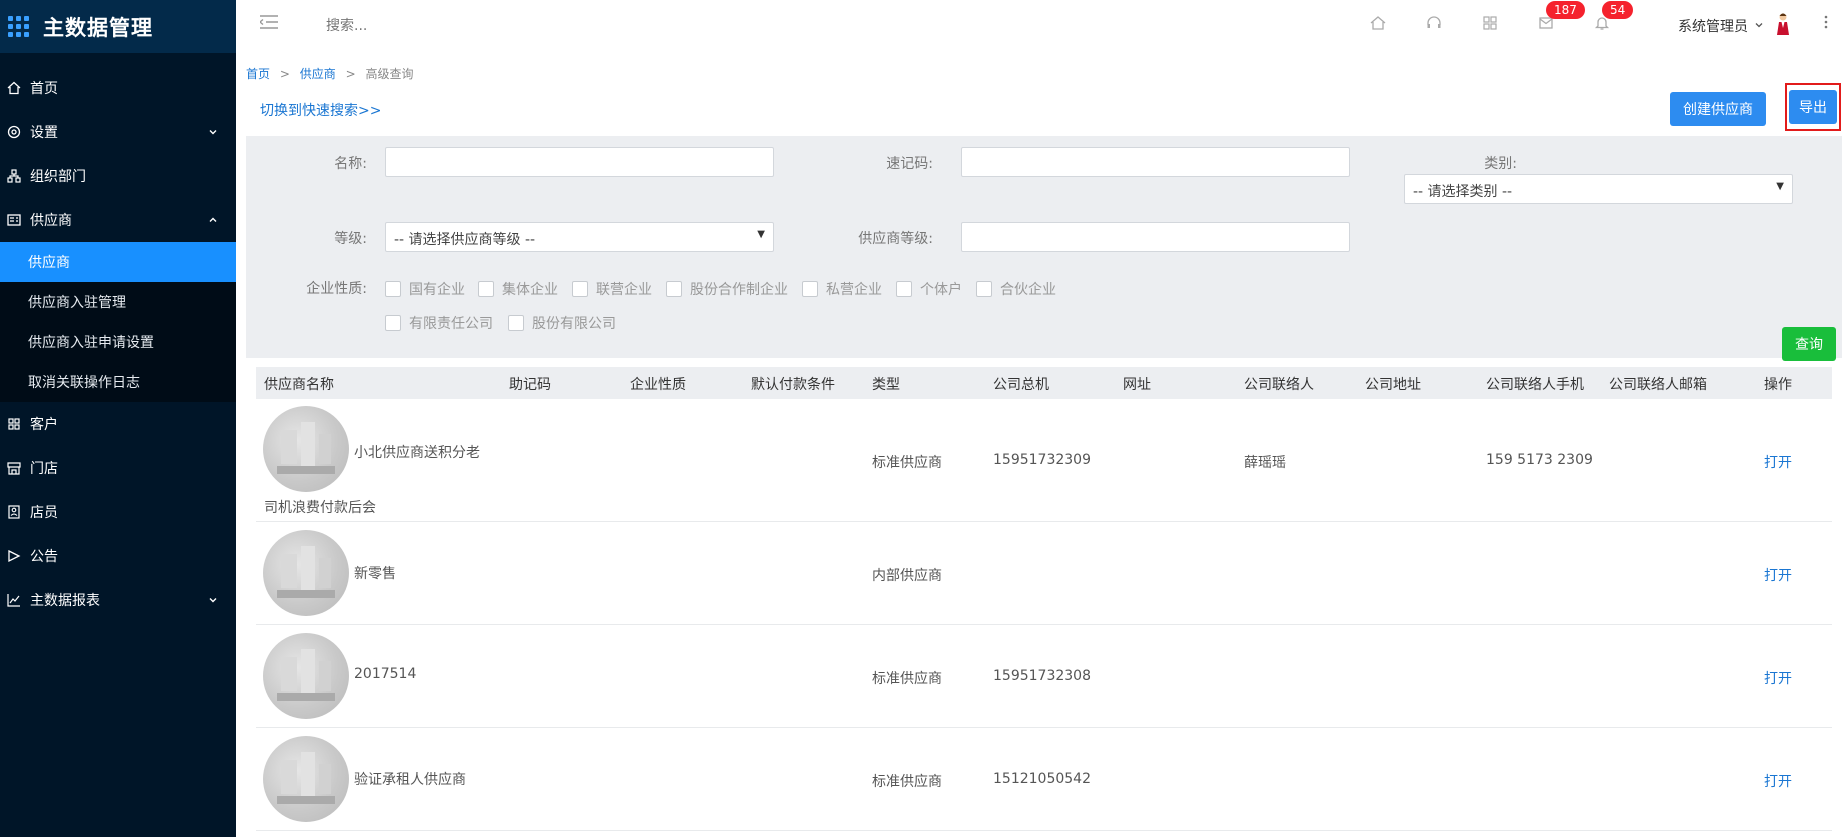 The image size is (1842, 837). What do you see at coordinates (58, 177) in the screenshot?
I see `sidebar-item-label: 组织部门` at bounding box center [58, 177].